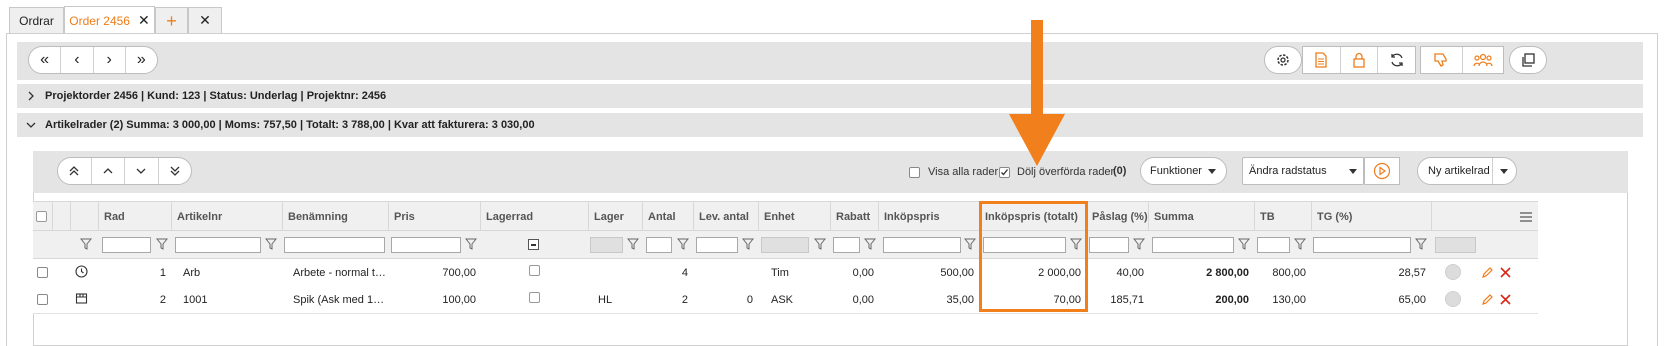  Describe the element at coordinates (1371, 217) in the screenshot. I see `col-tg: TG (%)` at that location.